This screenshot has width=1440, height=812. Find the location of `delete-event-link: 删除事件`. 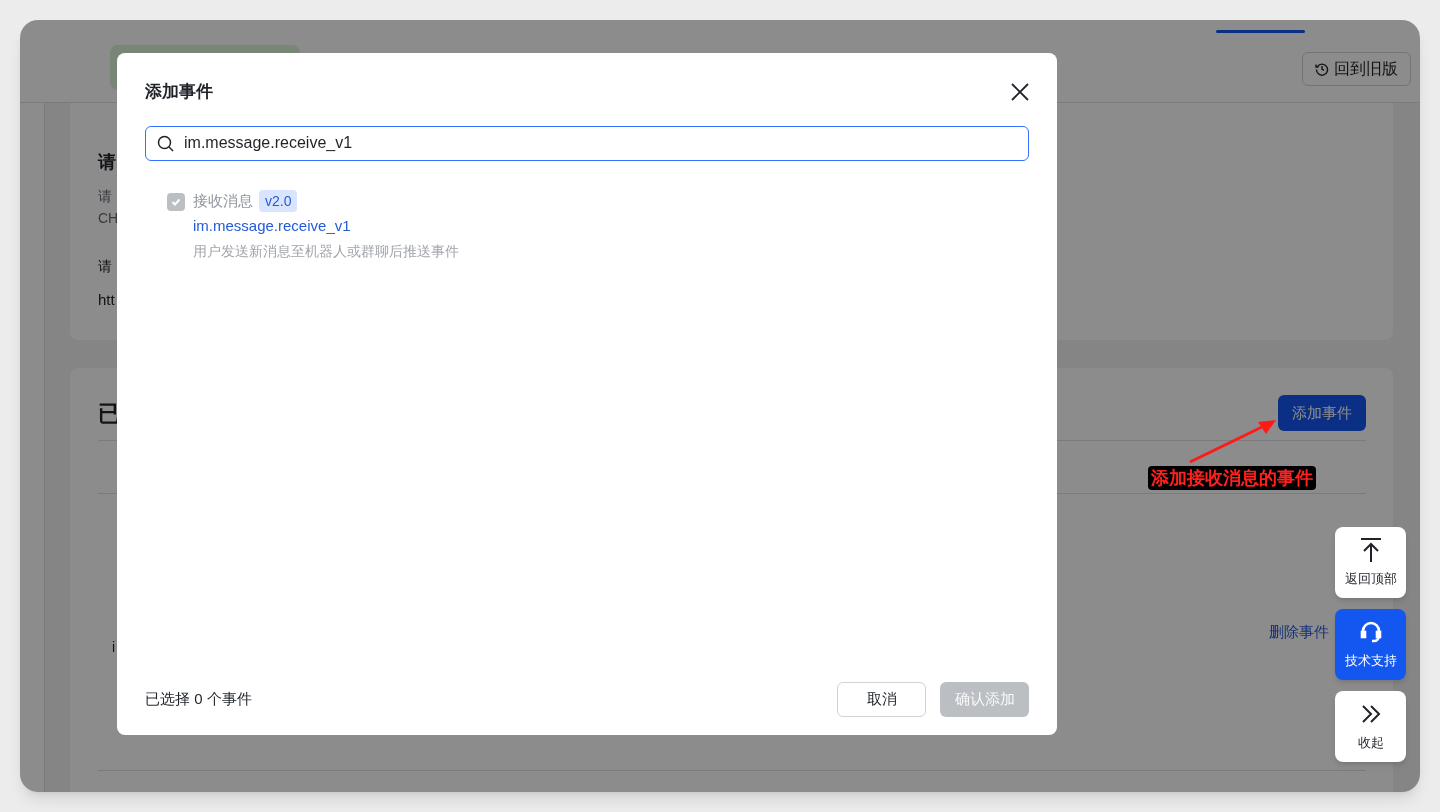

delete-event-link: 删除事件 is located at coordinates (1299, 632).